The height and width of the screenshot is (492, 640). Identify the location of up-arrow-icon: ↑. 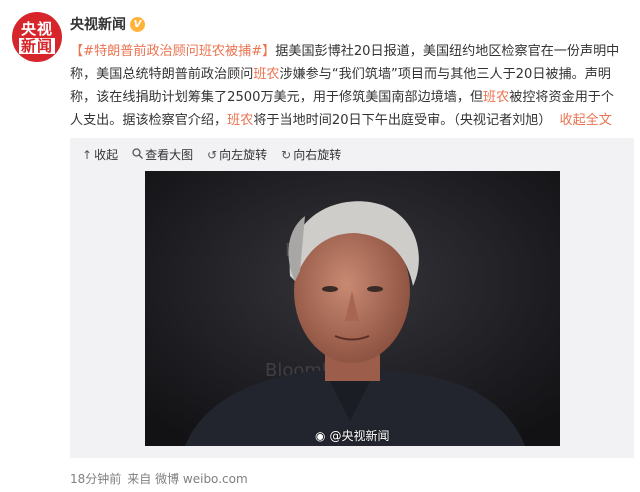
(87, 154).